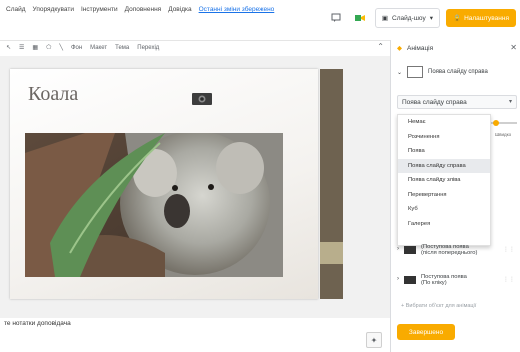 This screenshot has width=520, height=352. I want to click on dropdown-option: Розчинення, so click(444, 137).